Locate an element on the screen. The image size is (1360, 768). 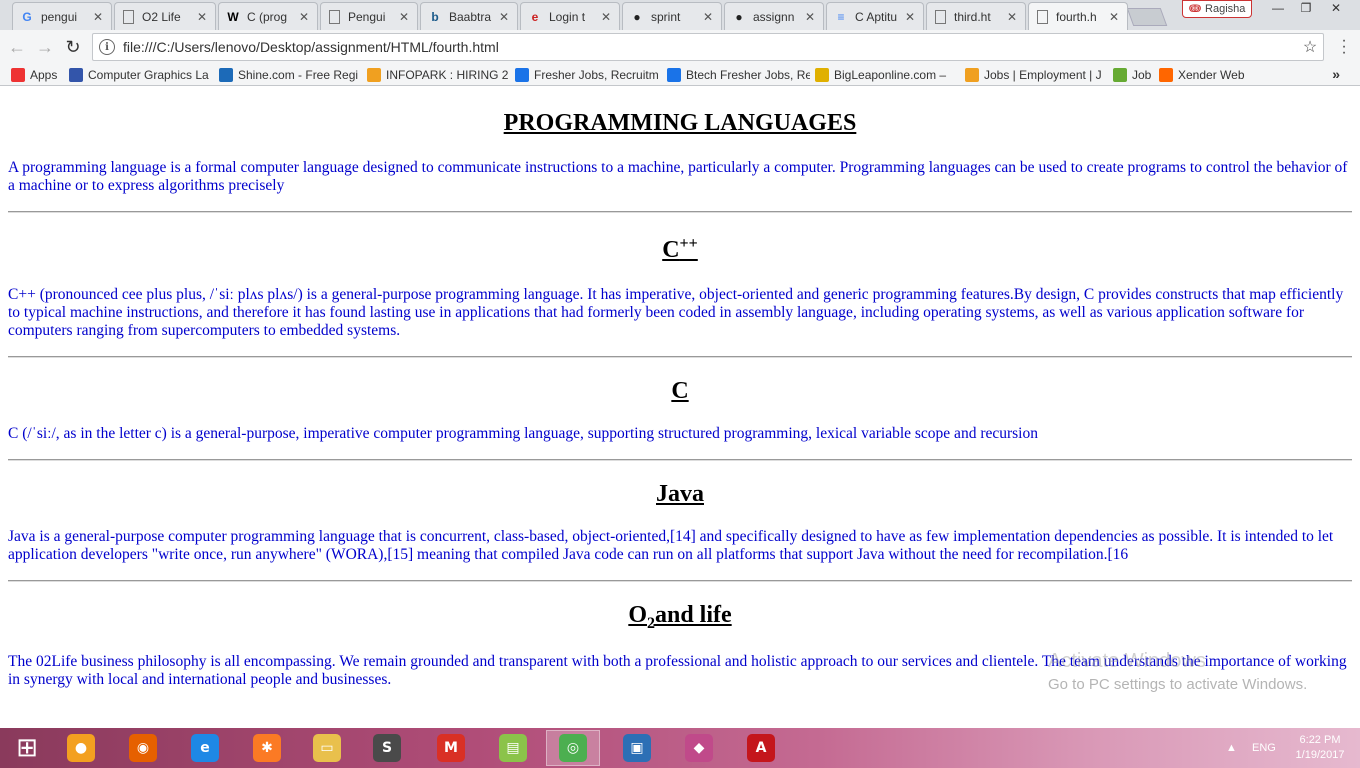
taskbar-photos-button: ▣ is located at coordinates (637, 748).